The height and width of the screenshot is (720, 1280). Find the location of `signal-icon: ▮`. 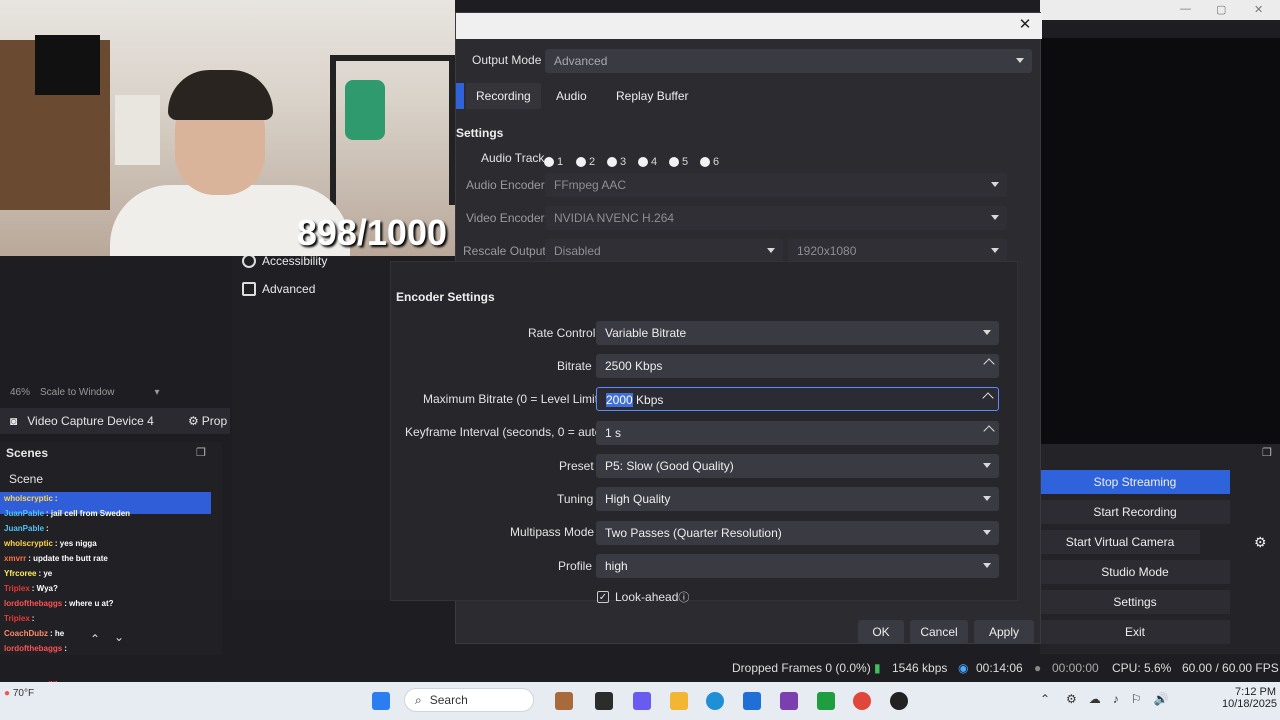

signal-icon: ▮ is located at coordinates (877, 668).